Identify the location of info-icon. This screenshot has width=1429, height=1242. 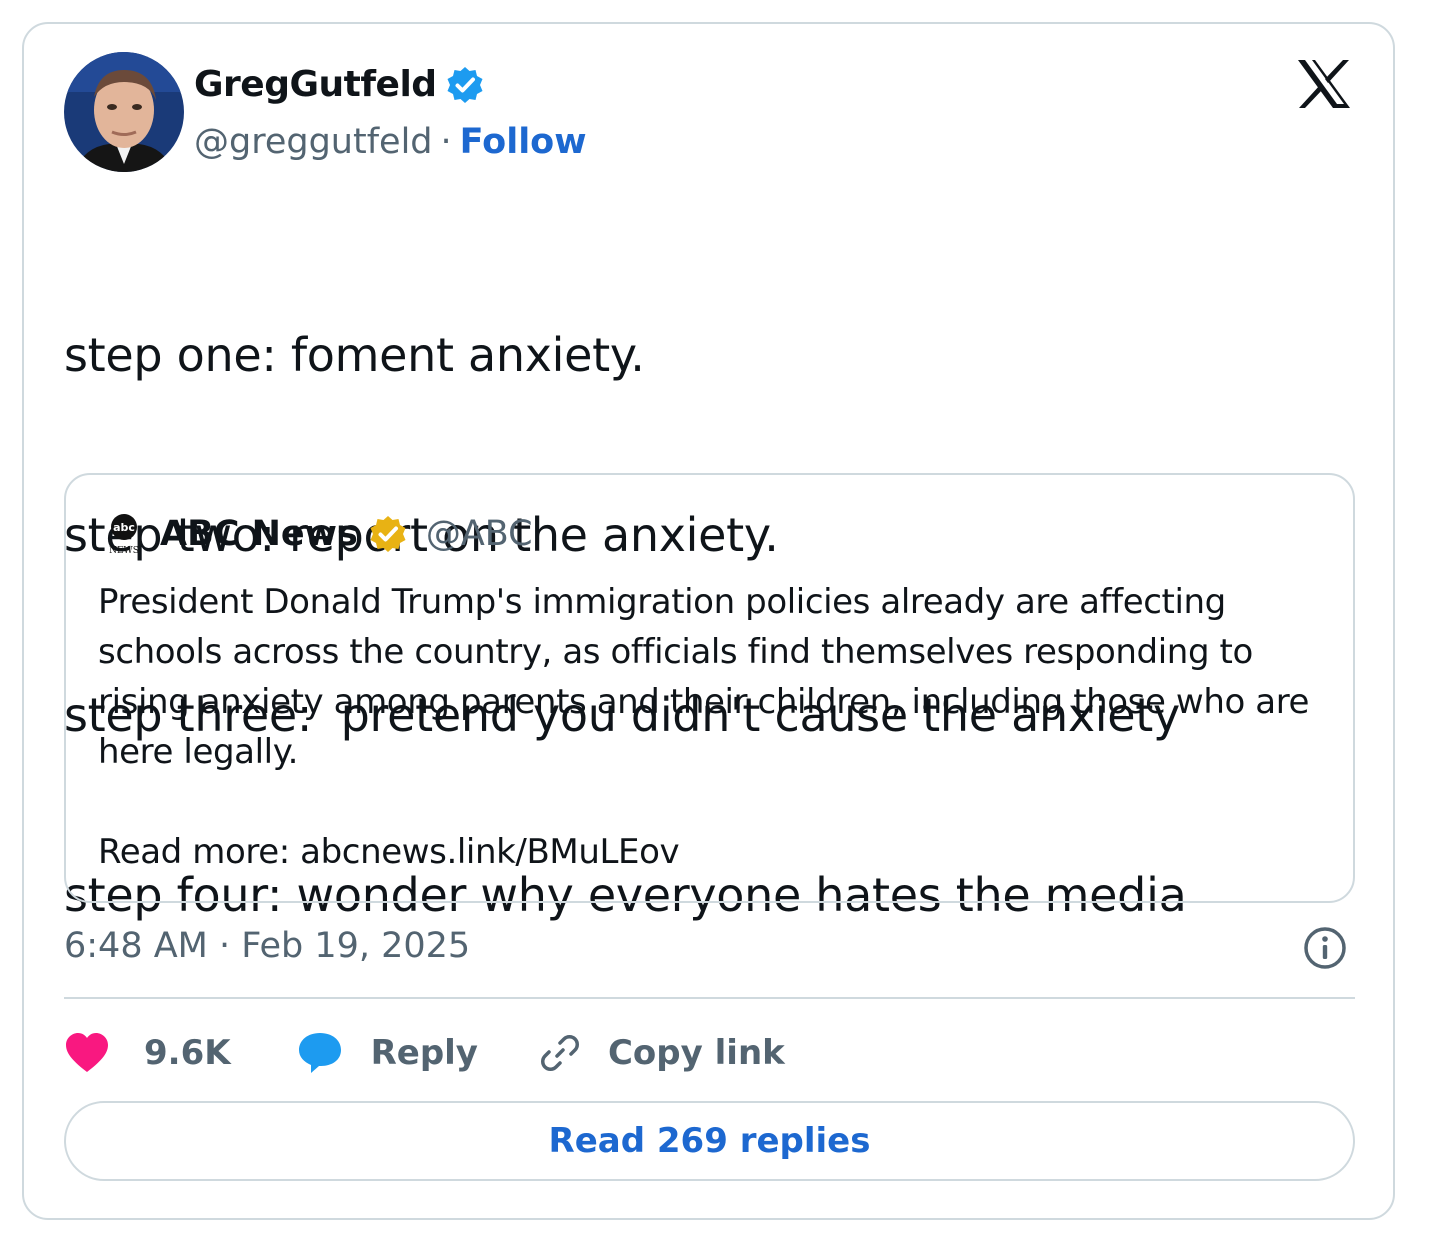
(1325, 948).